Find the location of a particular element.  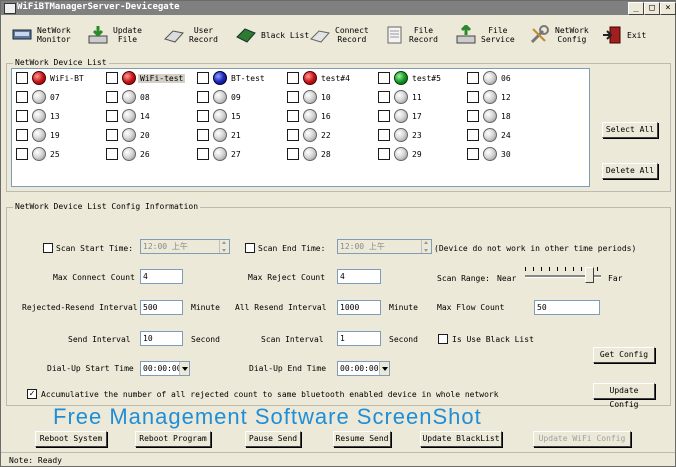

device-name: 08 is located at coordinates (145, 97).